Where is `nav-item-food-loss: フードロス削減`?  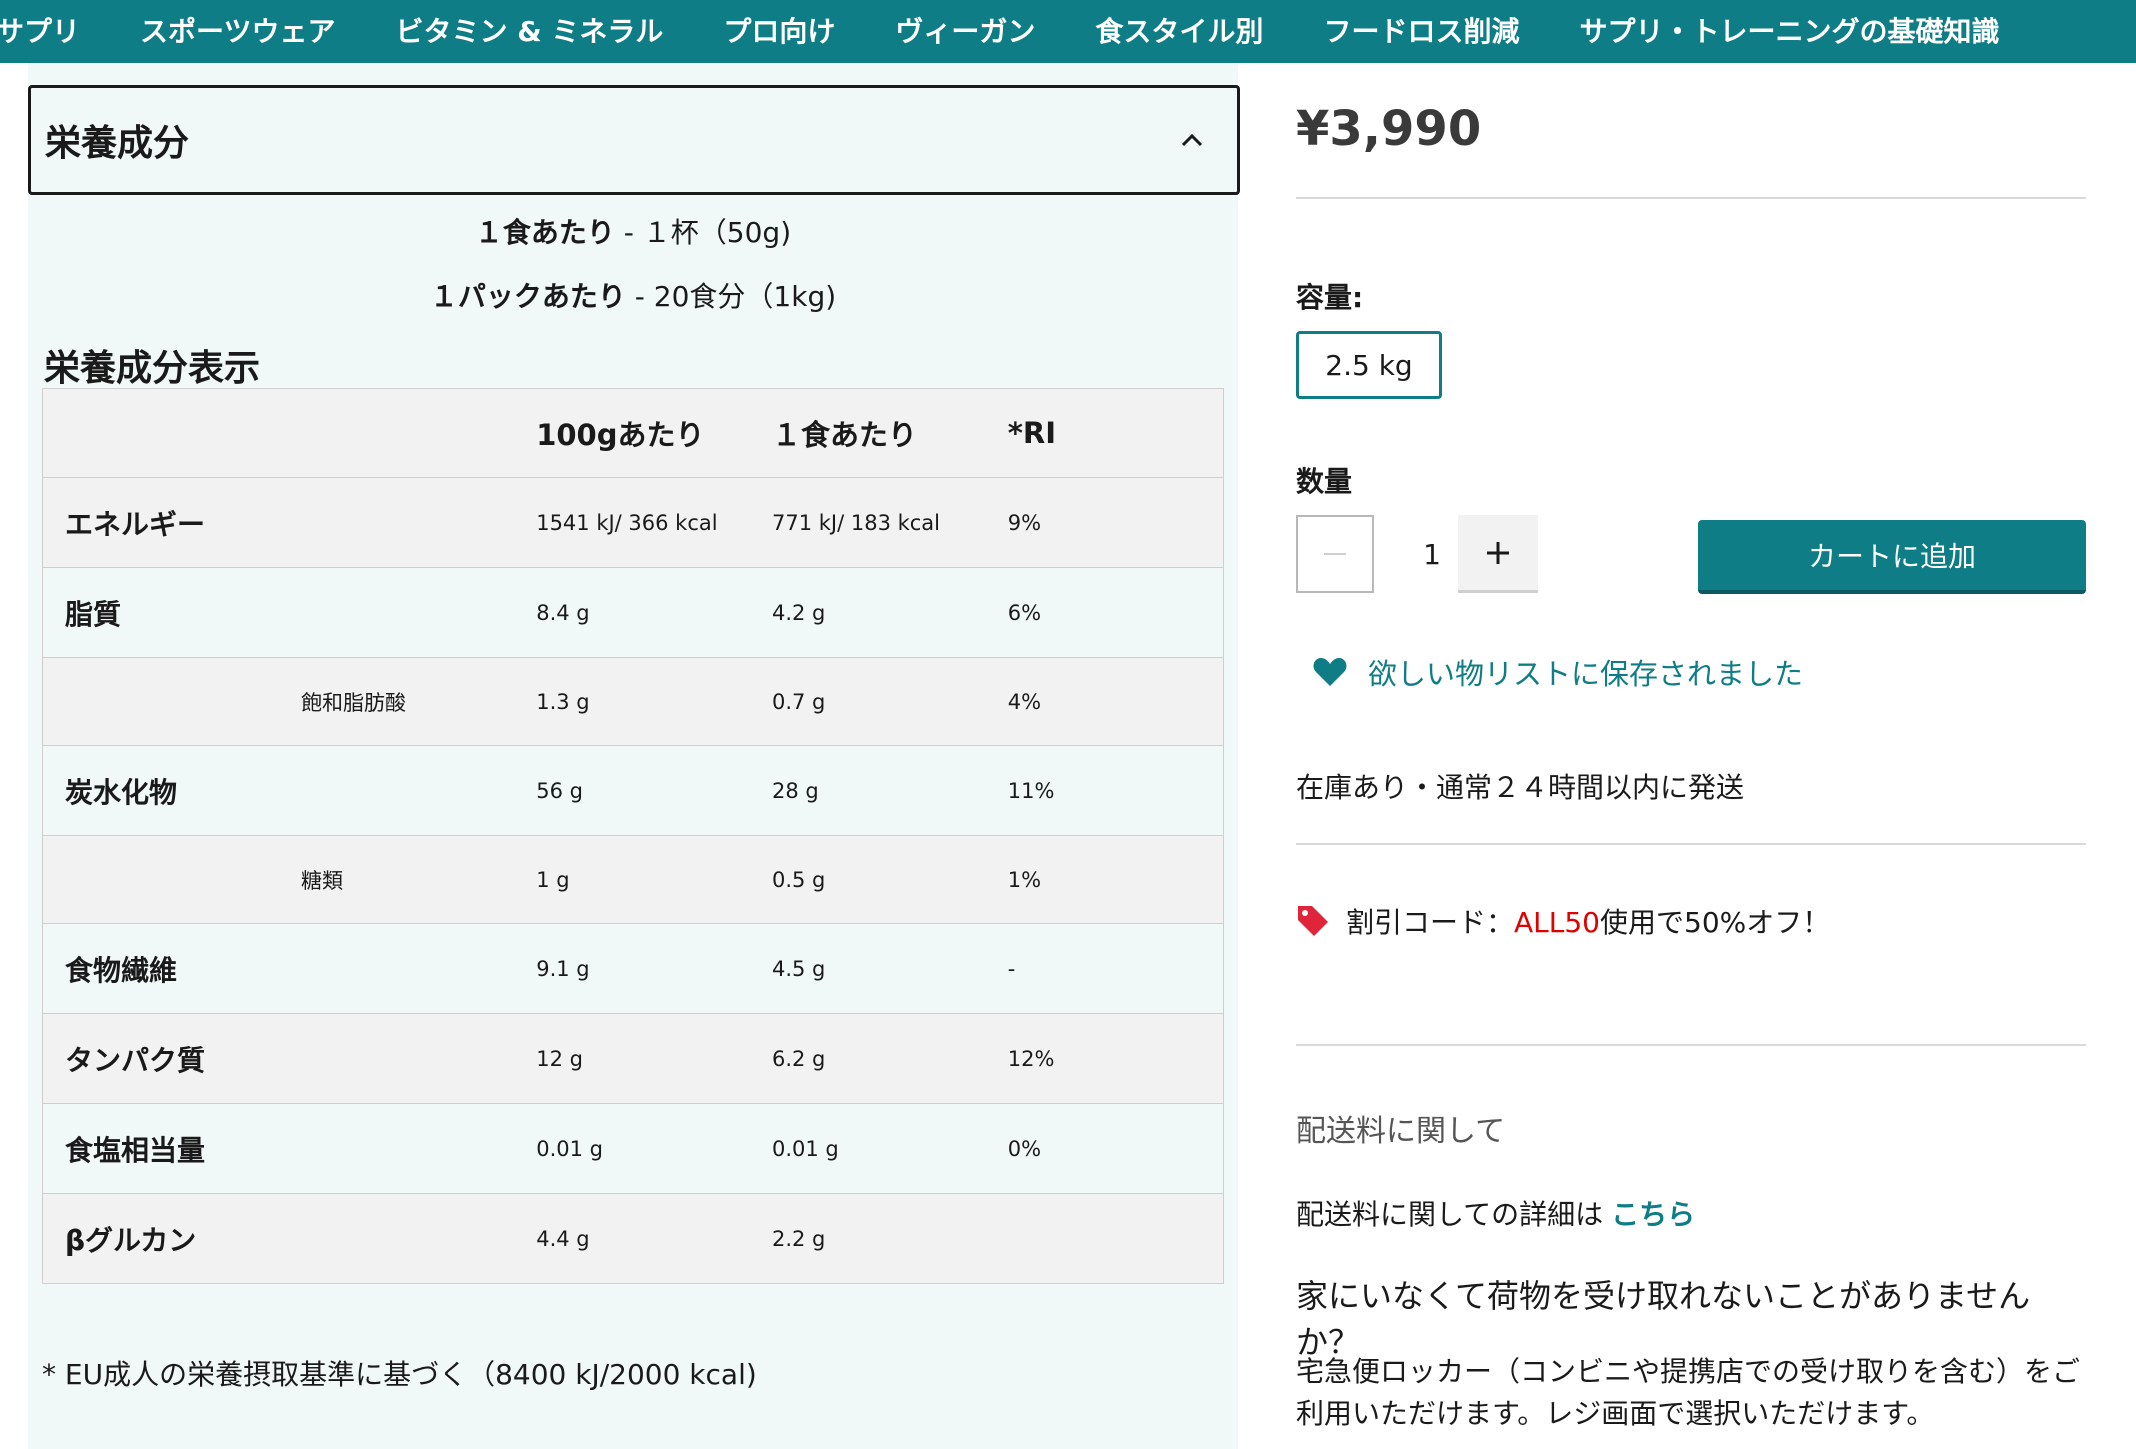
nav-item-food-loss: フードロス削減 is located at coordinates (1421, 31).